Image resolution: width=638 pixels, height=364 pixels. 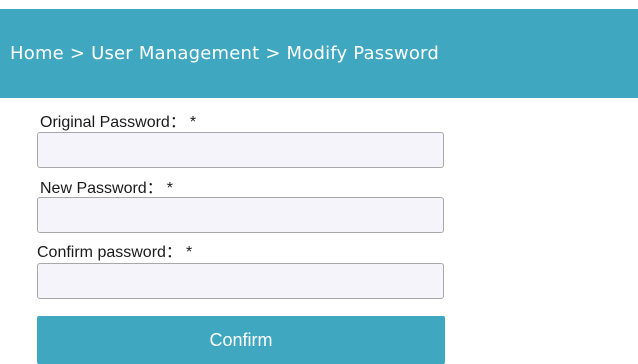 I want to click on confirm-password-label: Confirm password： *, so click(x=114, y=250).